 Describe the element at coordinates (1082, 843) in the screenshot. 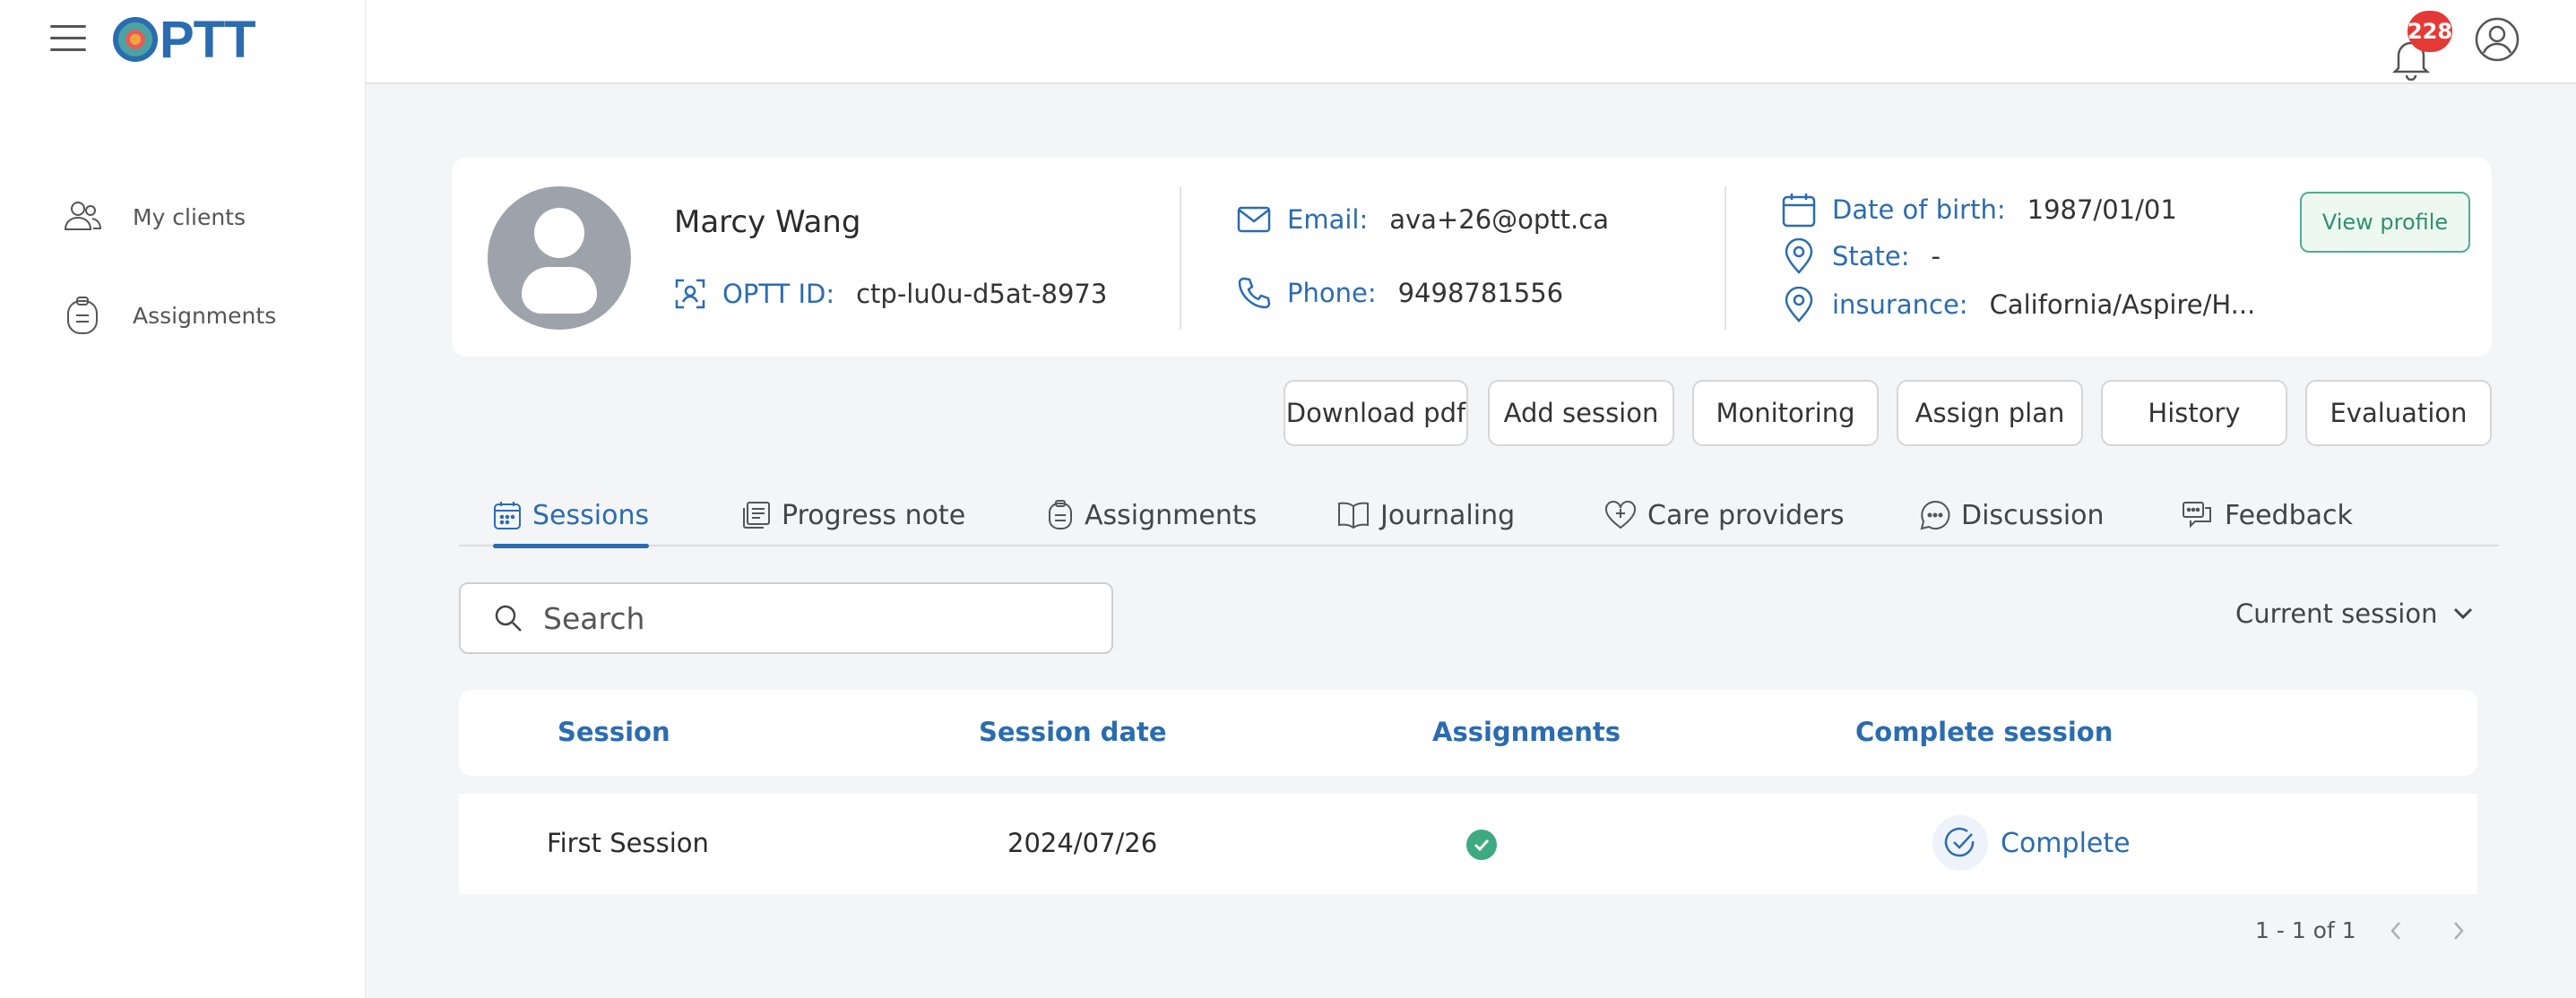

I see `session-date-cell: 2024/07/26` at that location.